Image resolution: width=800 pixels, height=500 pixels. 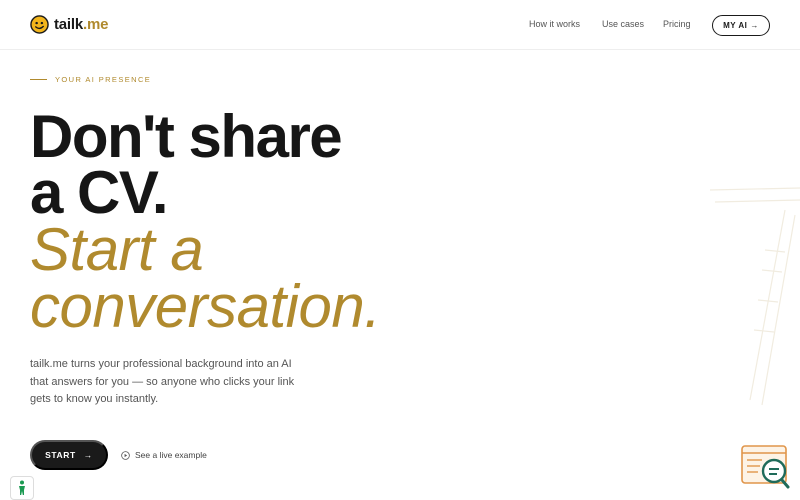 I want to click on eyebrow: YOUR AI PRESENCE, so click(x=90, y=79).